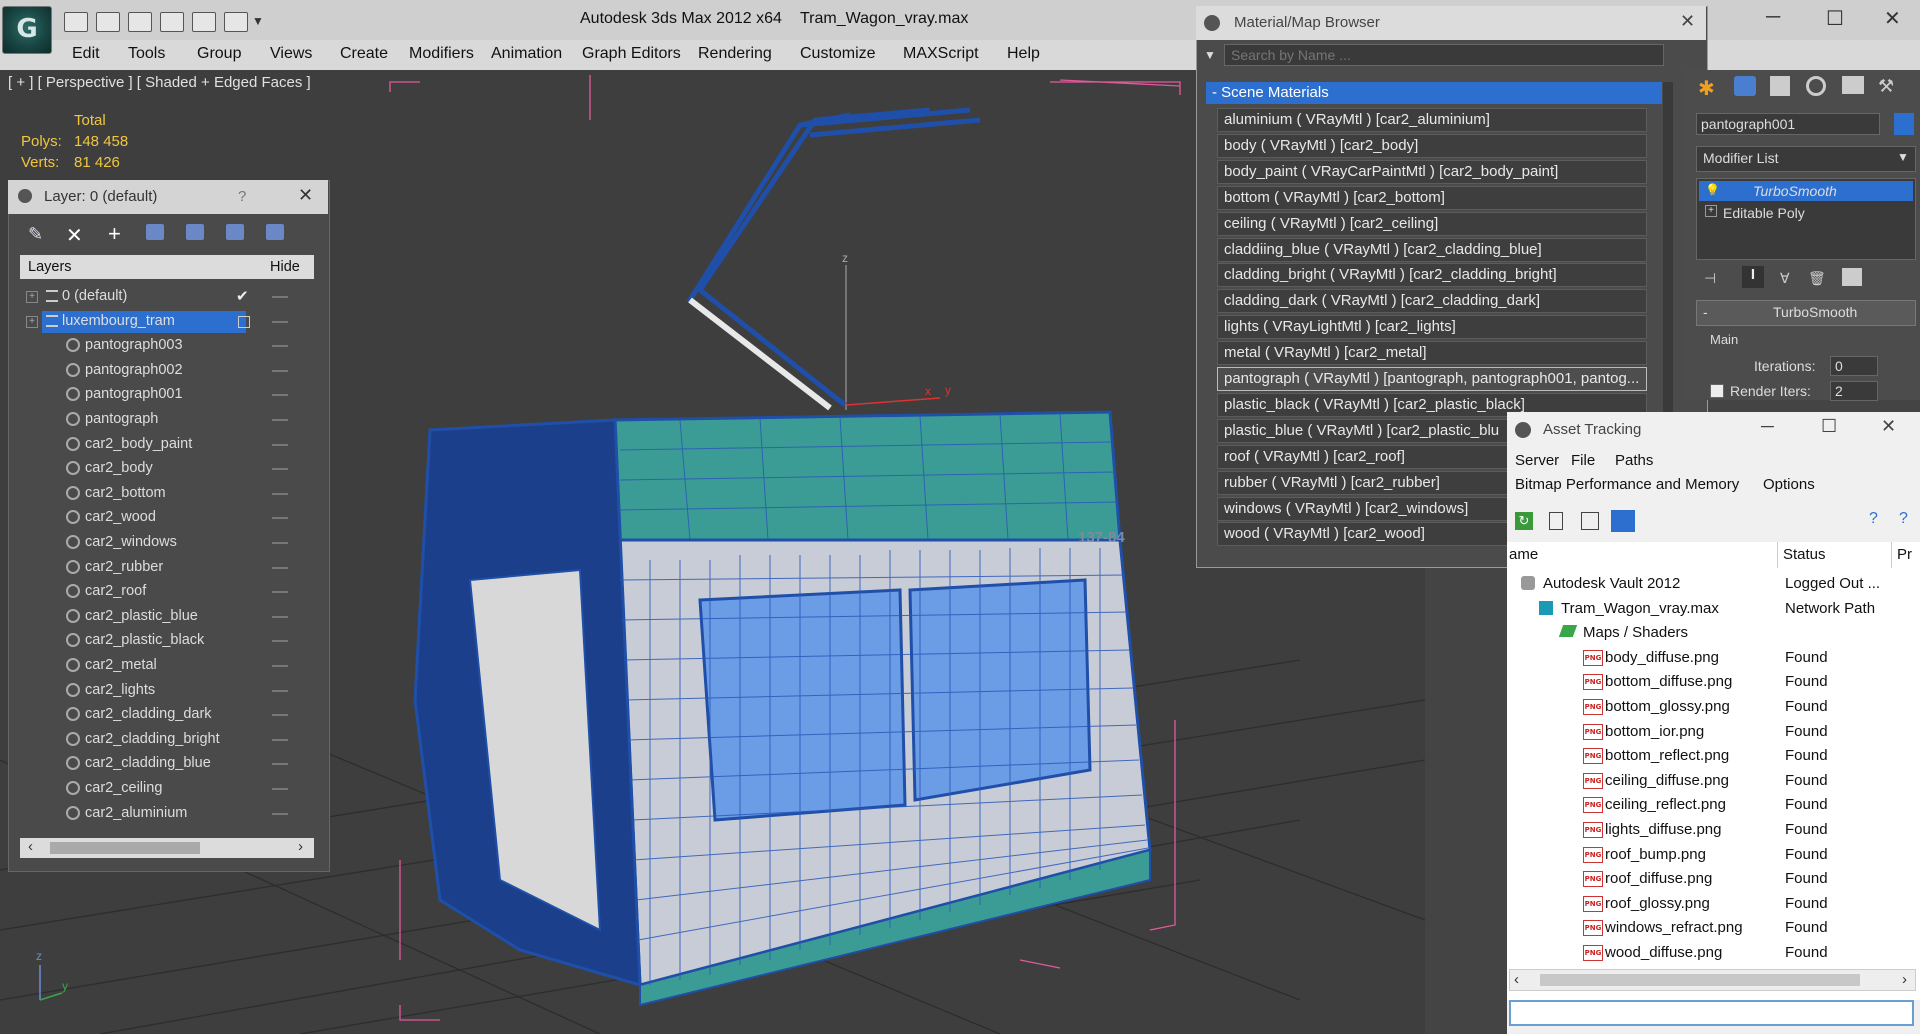 This screenshot has height=1034, width=1920. Describe the element at coordinates (526, 54) in the screenshot. I see `menu-animation: Animation` at that location.